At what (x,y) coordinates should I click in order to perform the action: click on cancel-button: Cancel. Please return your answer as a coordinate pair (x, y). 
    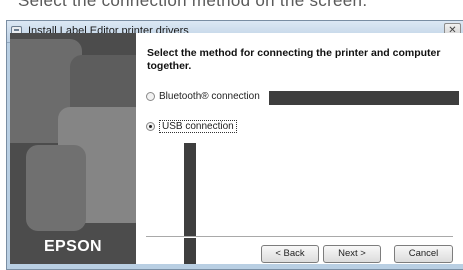
    Looking at the image, I should click on (423, 254).